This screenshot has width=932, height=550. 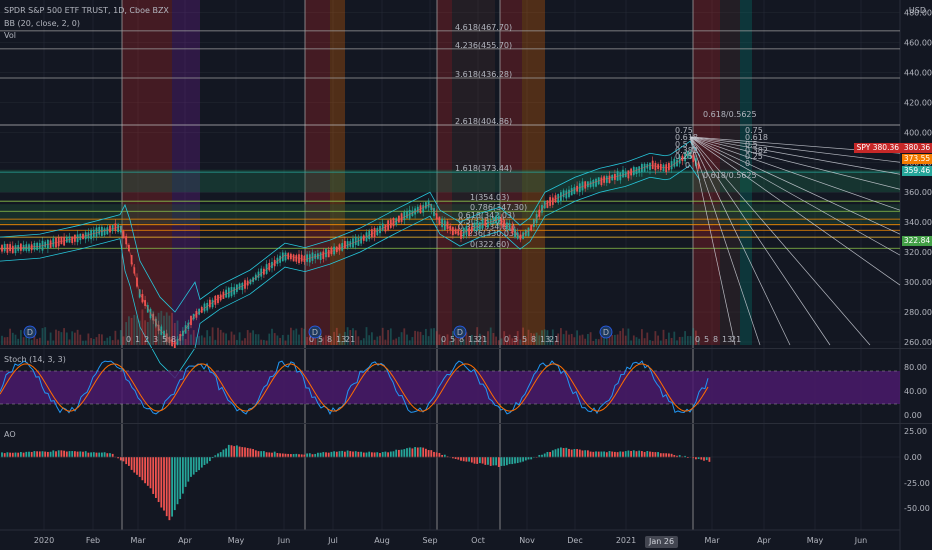 What do you see at coordinates (917, 483) in the screenshot?
I see `ao-axis-label: -25.00` at bounding box center [917, 483].